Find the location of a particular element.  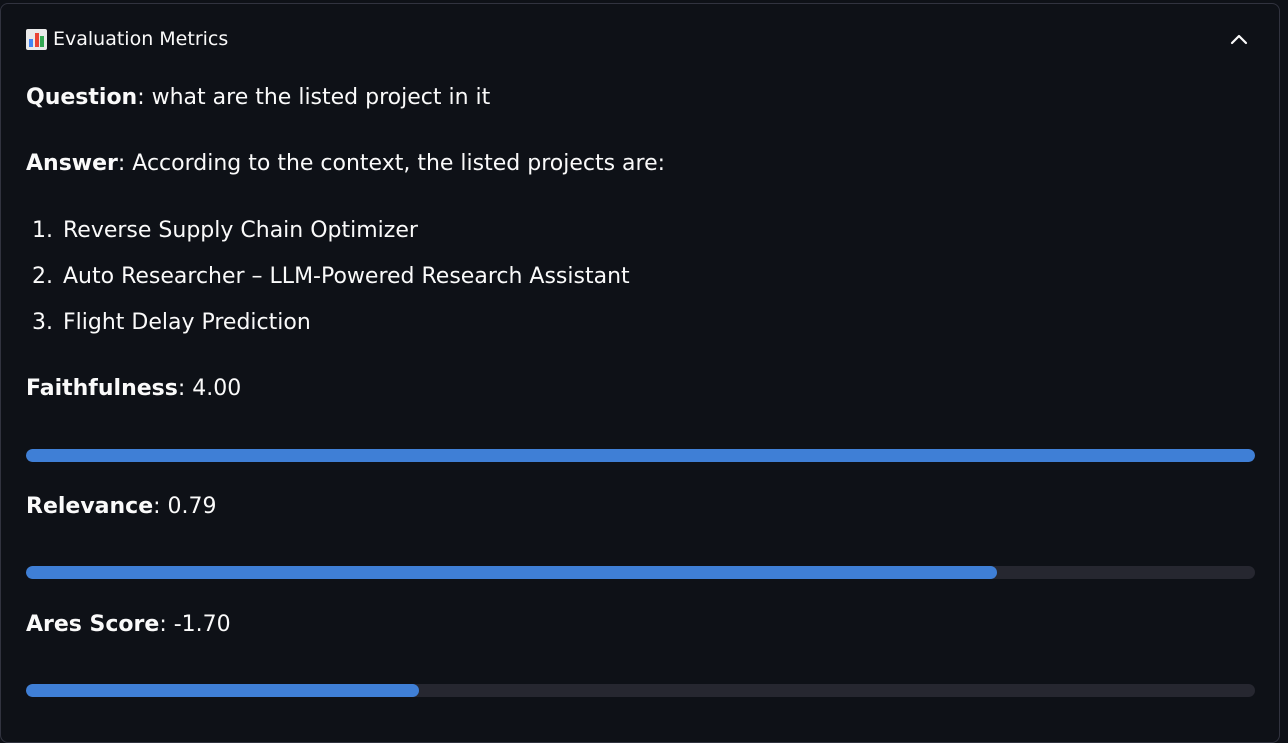

relevance-metric: Relevance: 0.79 is located at coordinates (121, 507).